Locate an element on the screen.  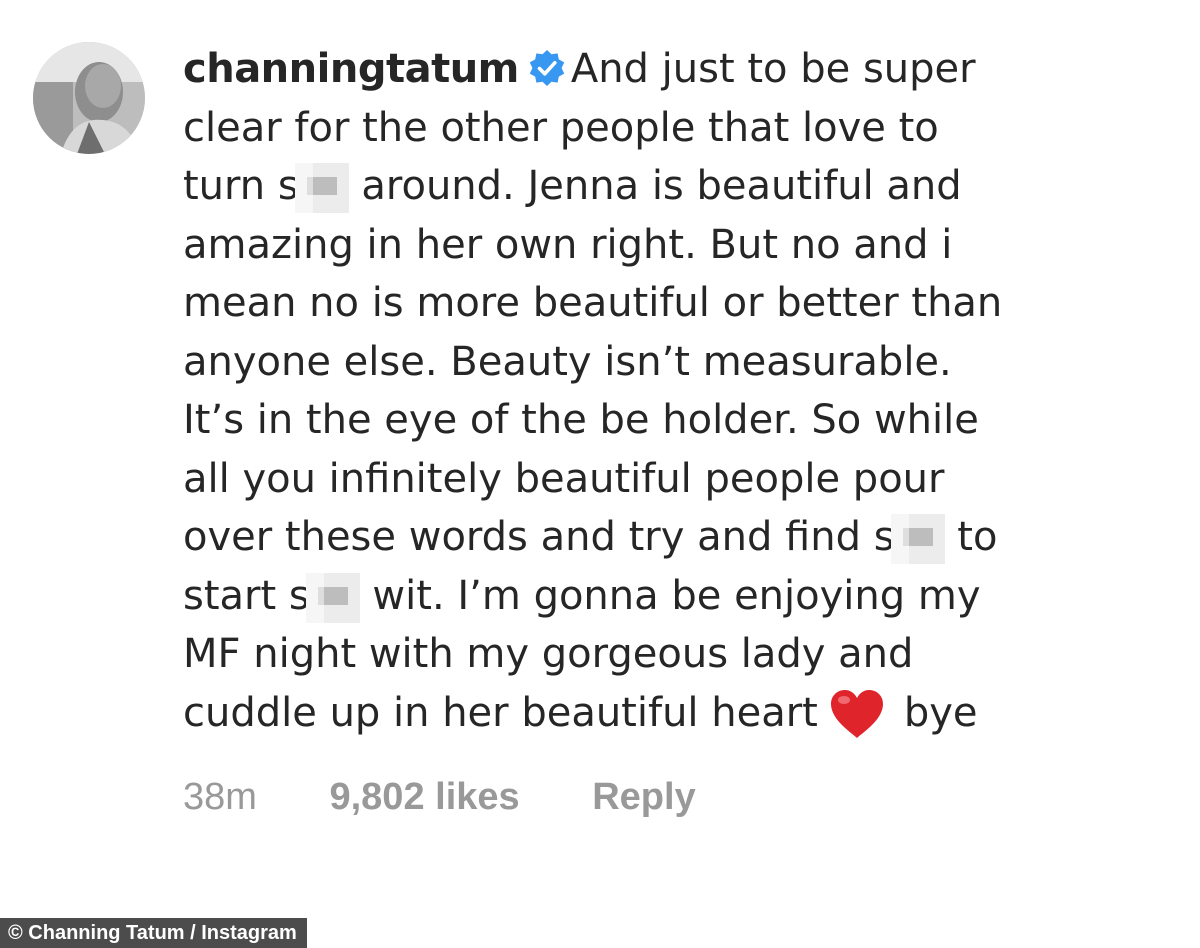
comment-text: amazing in her own right. But no and i is located at coordinates (568, 244).